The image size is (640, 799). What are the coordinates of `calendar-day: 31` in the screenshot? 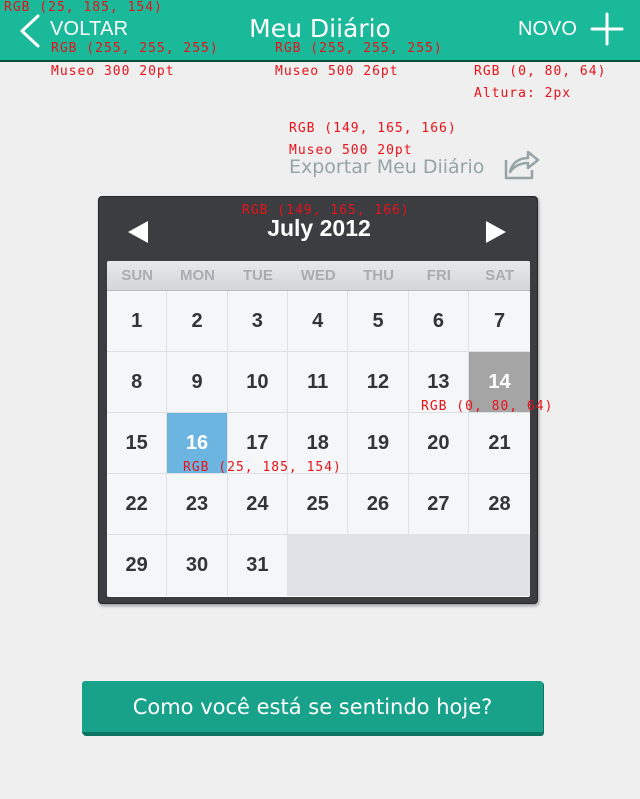 It's located at (258, 565).